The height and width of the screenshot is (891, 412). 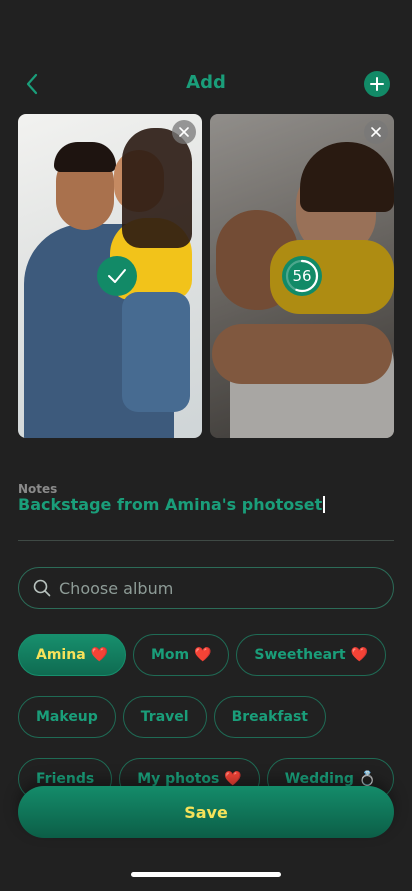 I want to click on notes-text: Backstage from Amina's photoset, so click(x=170, y=504).